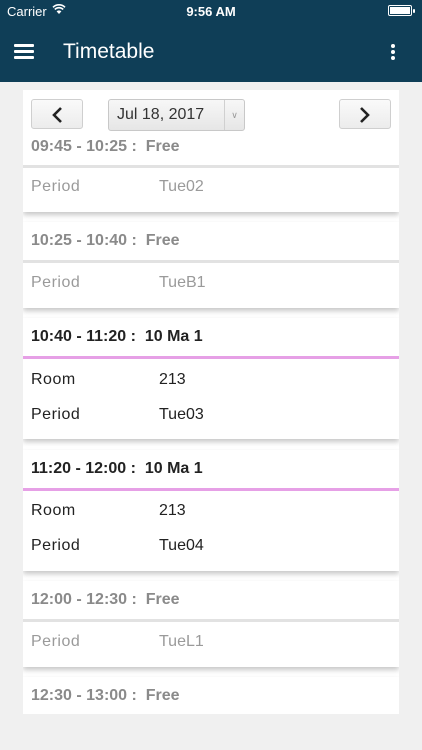  Describe the element at coordinates (181, 545) in the screenshot. I see `entry-value-period: Tue04` at that location.